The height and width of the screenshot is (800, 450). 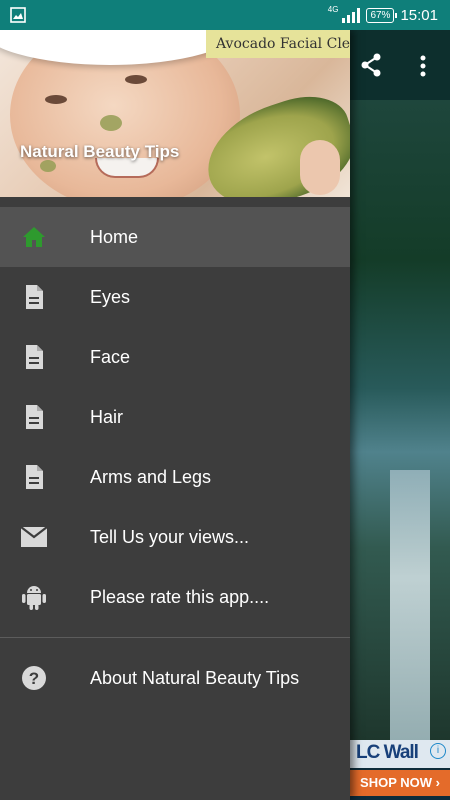 What do you see at coordinates (175, 297) in the screenshot?
I see `menu-item-eyes: Eyes` at bounding box center [175, 297].